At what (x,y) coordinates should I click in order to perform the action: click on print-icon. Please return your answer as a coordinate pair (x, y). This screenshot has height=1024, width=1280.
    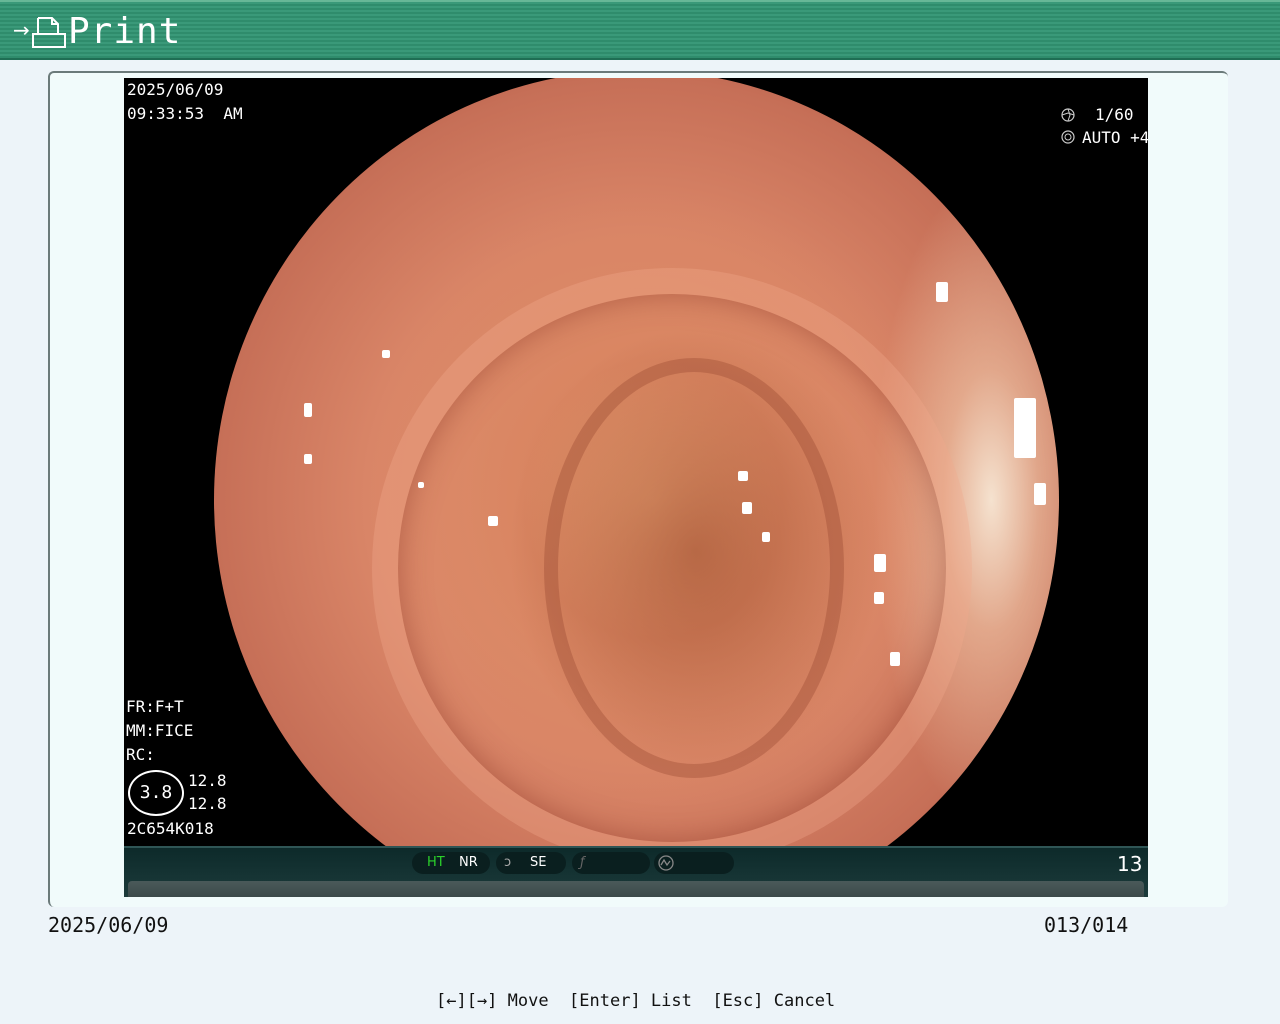
    Looking at the image, I should click on (49, 32).